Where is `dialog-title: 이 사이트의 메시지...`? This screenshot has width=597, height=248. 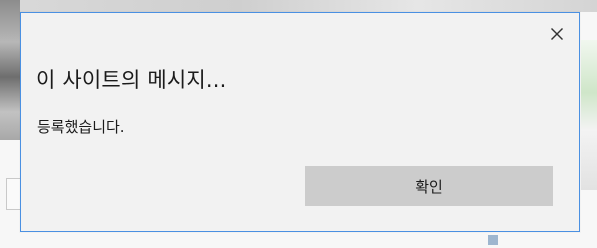
dialog-title: 이 사이트의 메시지... is located at coordinates (131, 80).